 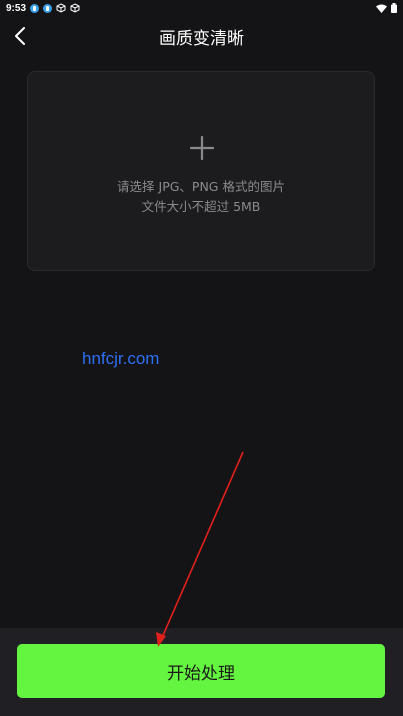 I want to click on status-time: 9:53, so click(x=16, y=8).